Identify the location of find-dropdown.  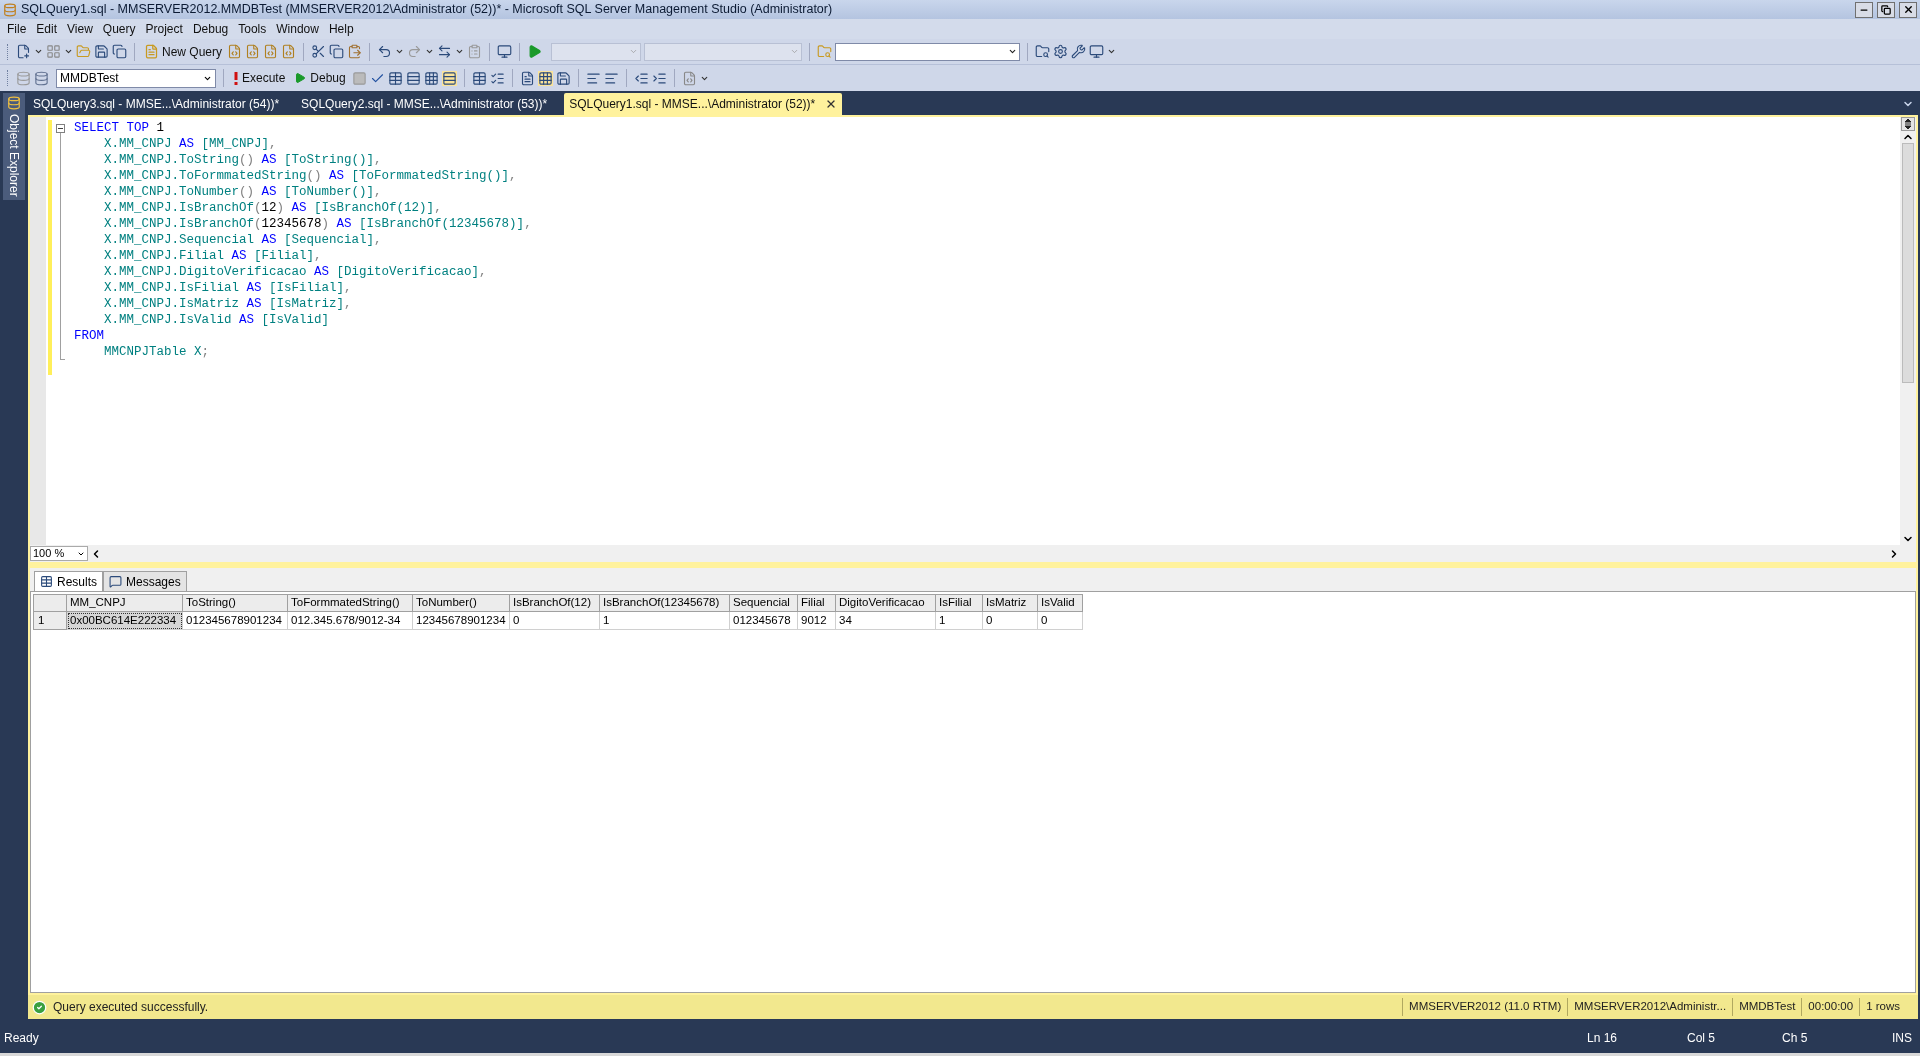
(928, 51).